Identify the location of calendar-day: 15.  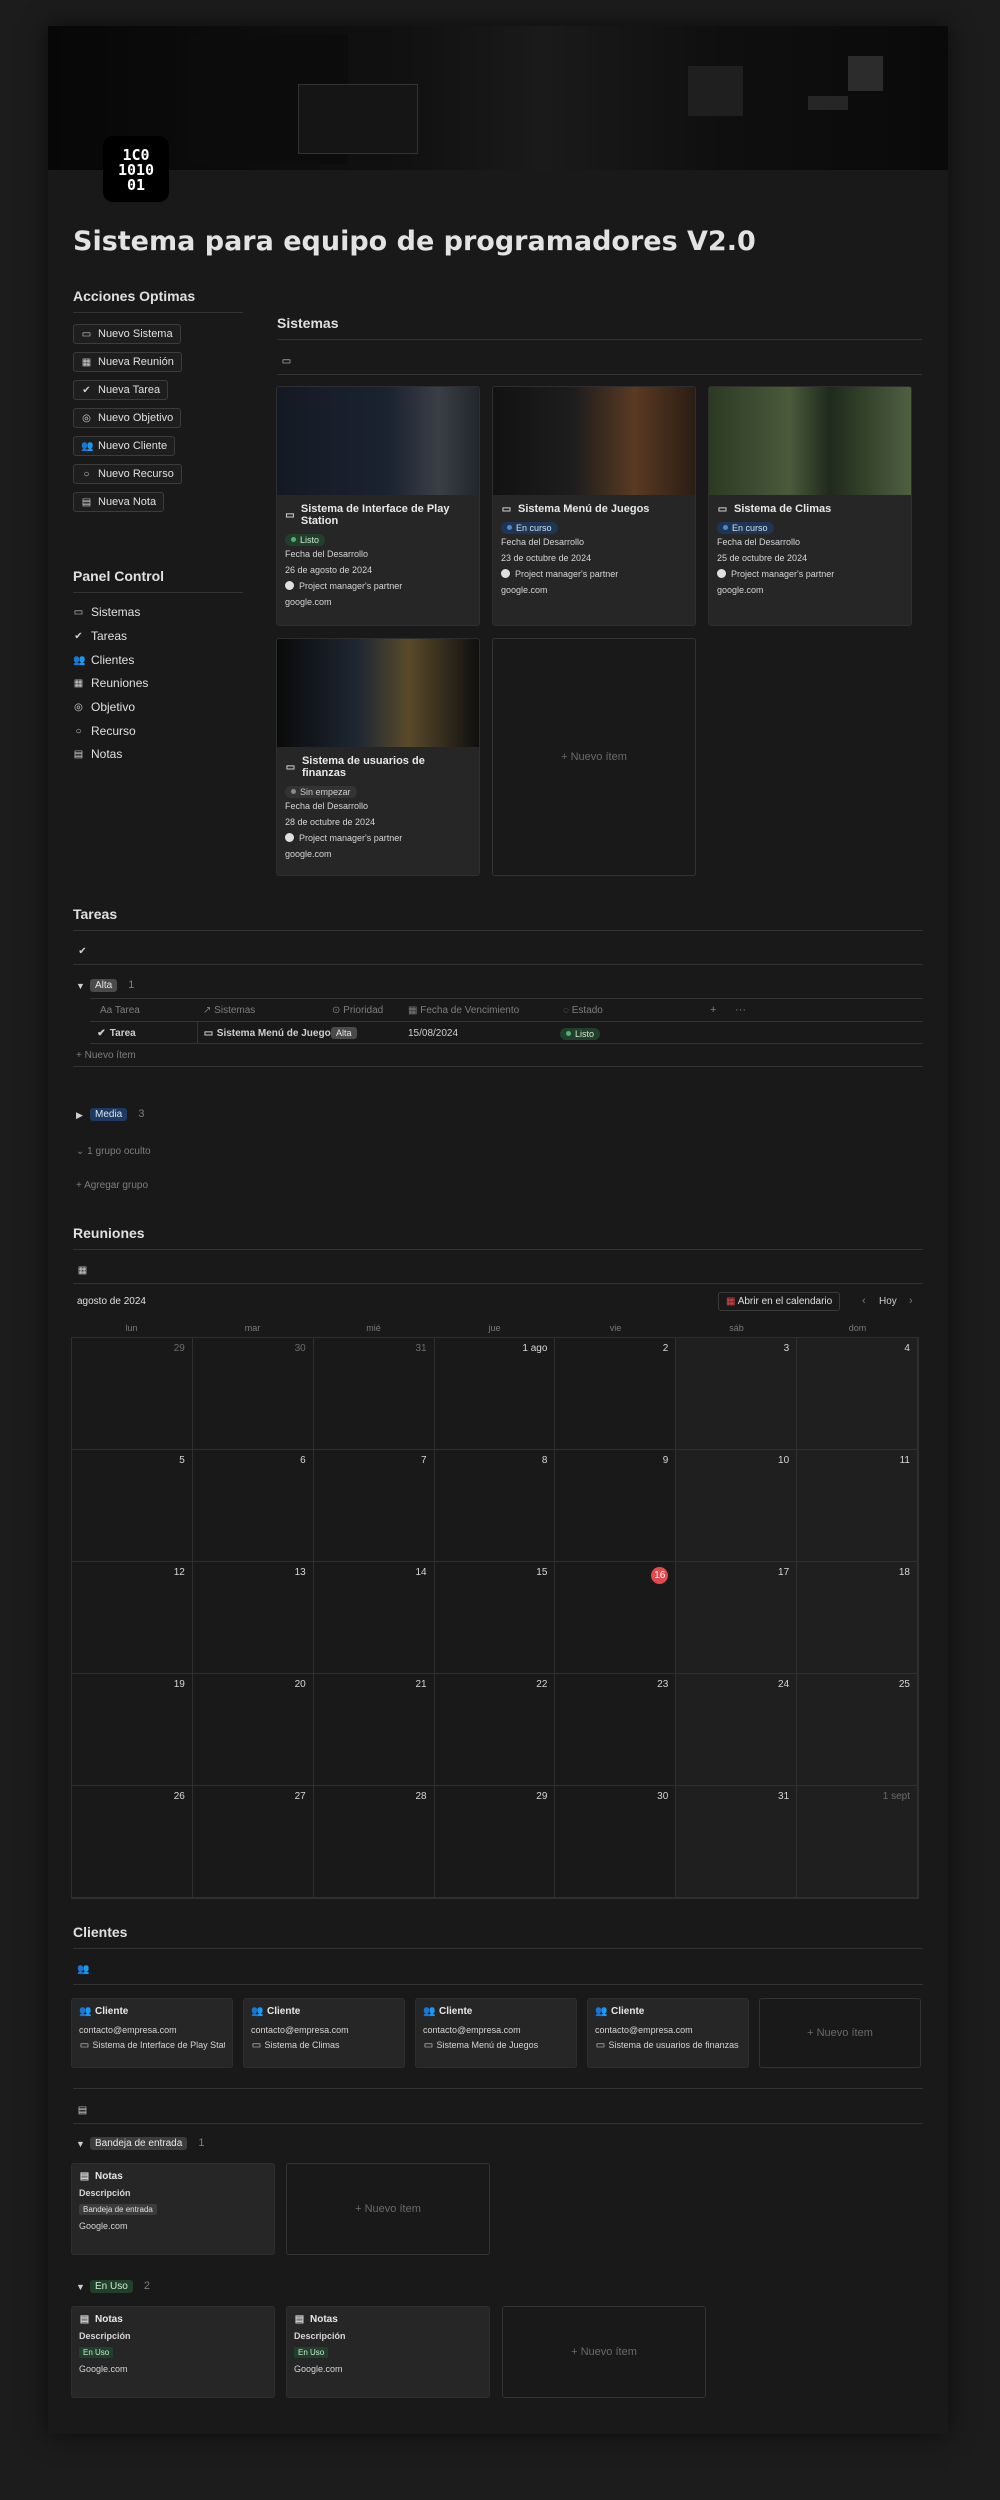
(495, 1618).